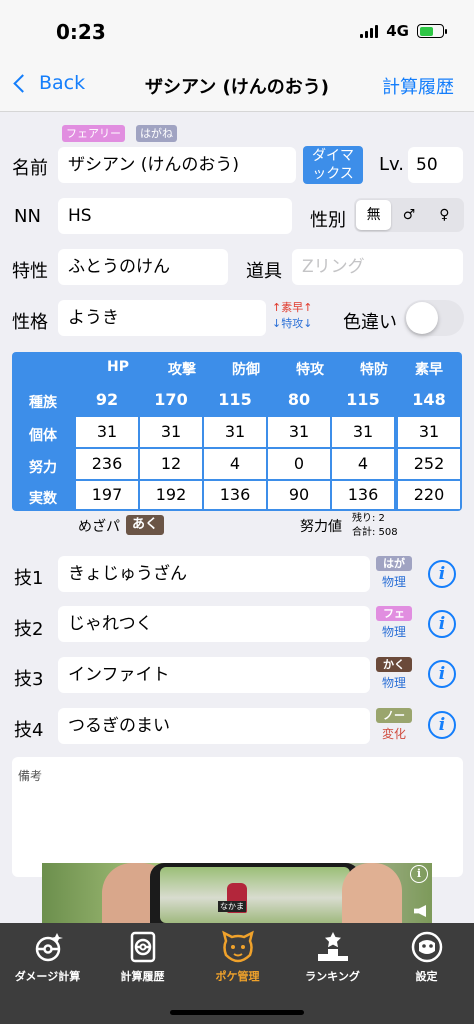 The width and height of the screenshot is (474, 1024). Describe the element at coordinates (435, 165) in the screenshot. I see `level-field: 50` at that location.